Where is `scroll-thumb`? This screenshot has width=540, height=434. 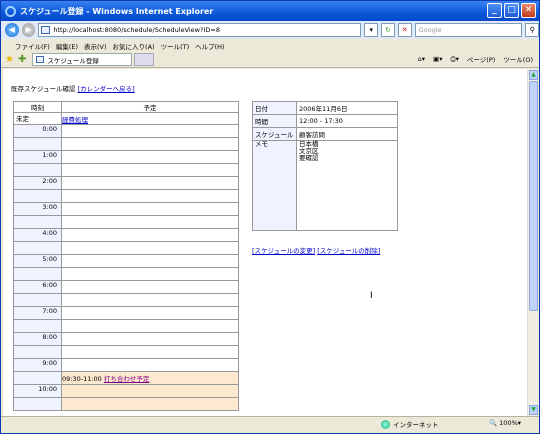
scroll-thumb is located at coordinates (533, 196).